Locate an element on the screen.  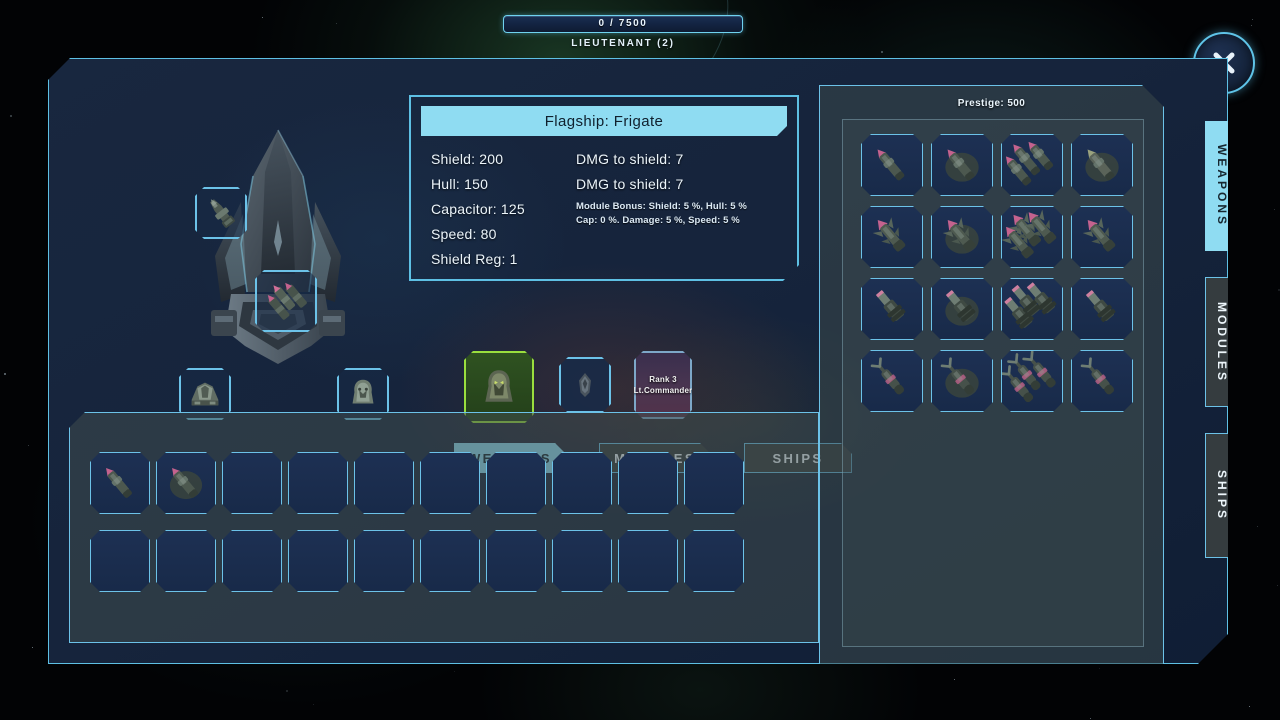
side-tab-weapons: WEAPONS is located at coordinates (1222, 186).